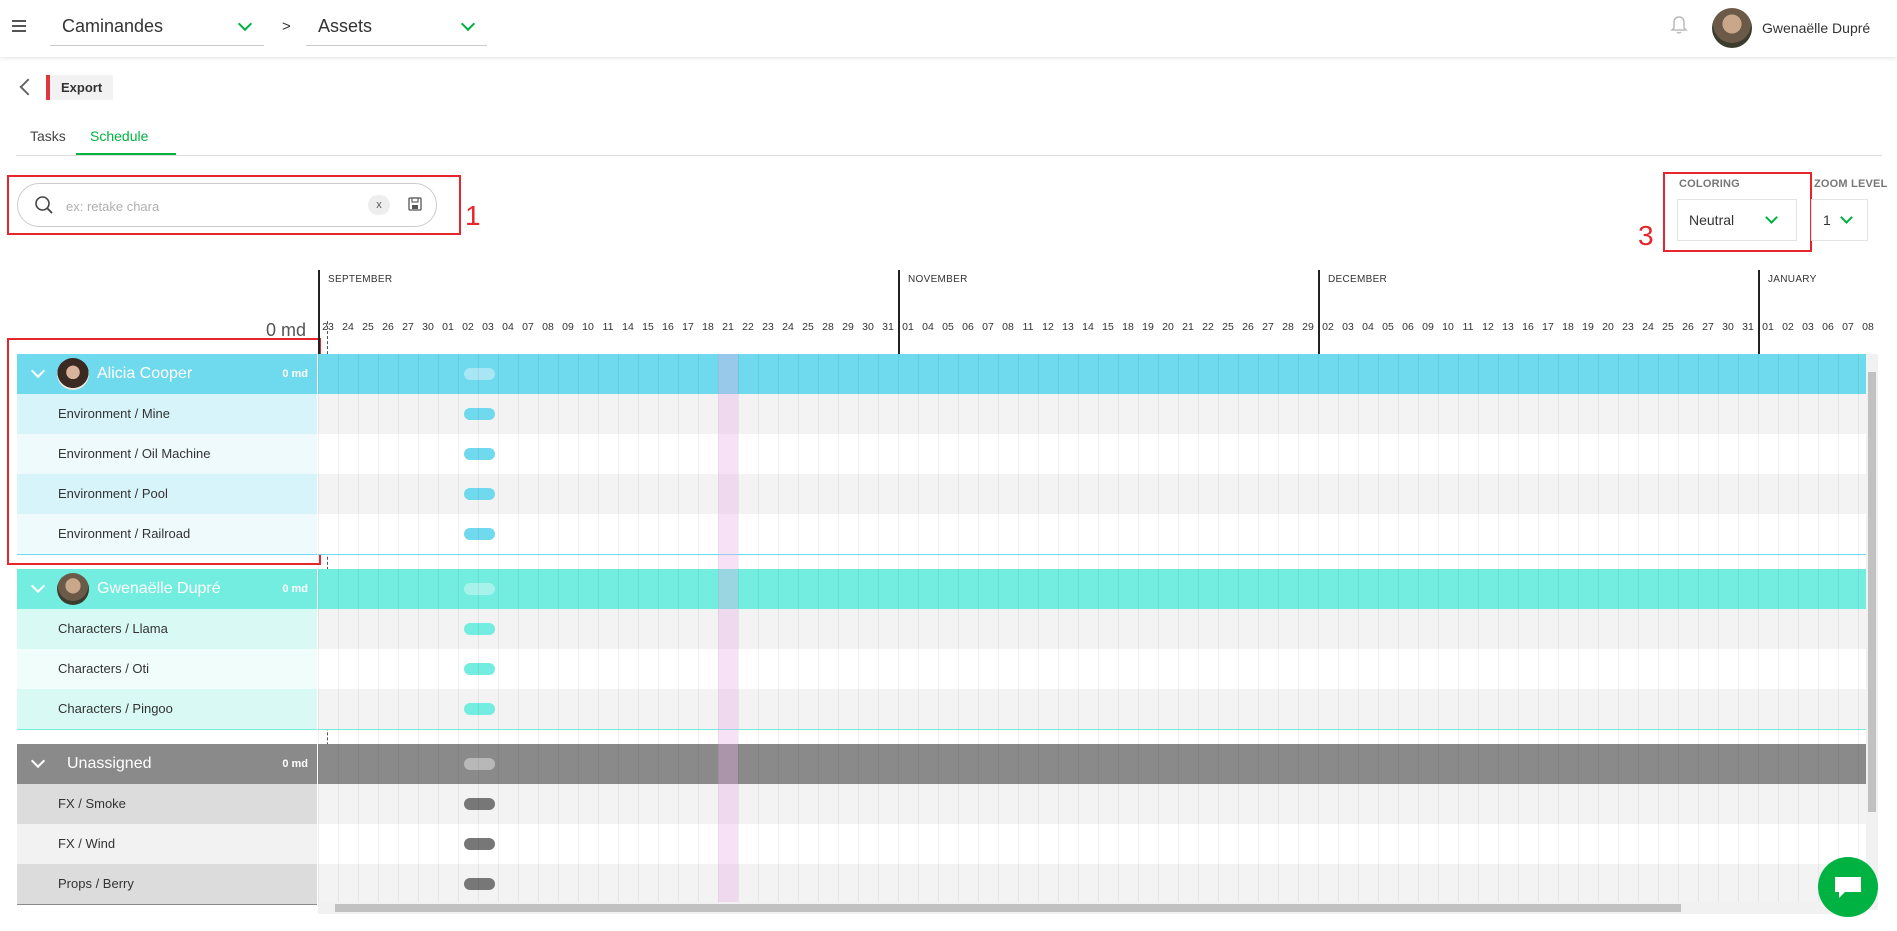 The image size is (1897, 931). Describe the element at coordinates (145, 373) in the screenshot. I see `group-name: Alicia Cooper` at that location.